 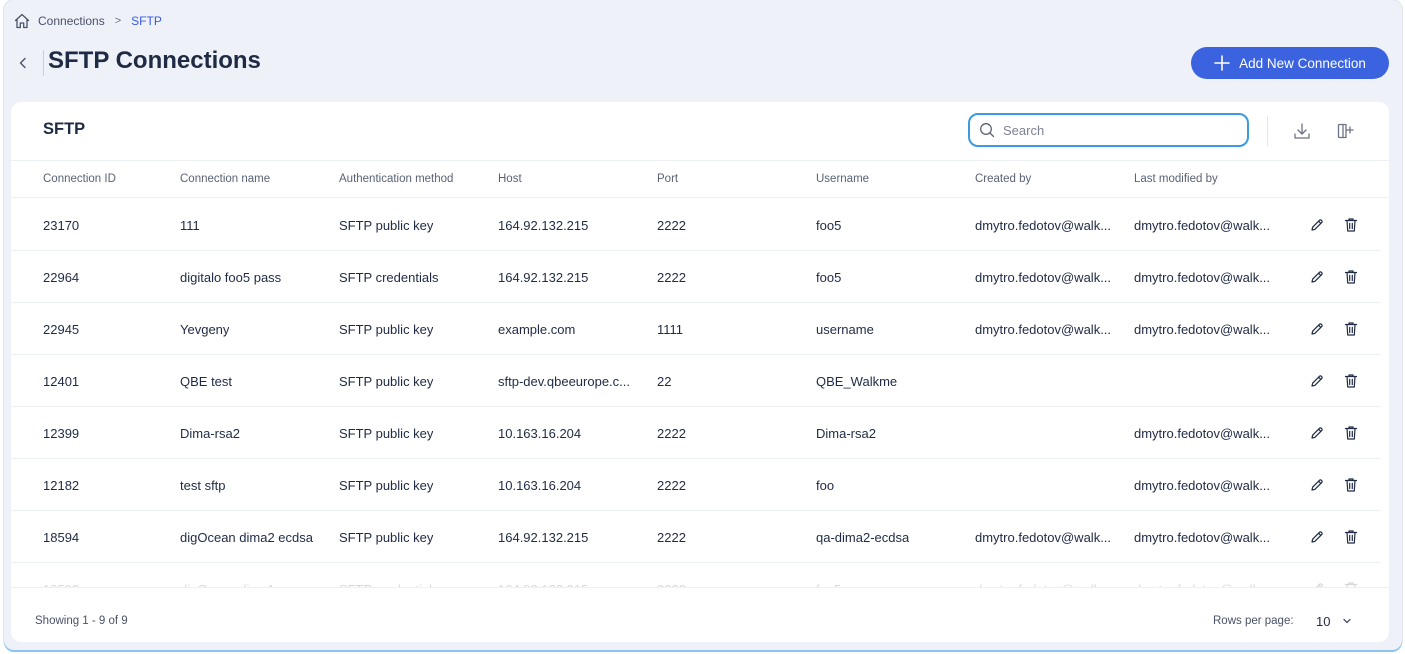 What do you see at coordinates (22, 21) in the screenshot?
I see `home-icon` at bounding box center [22, 21].